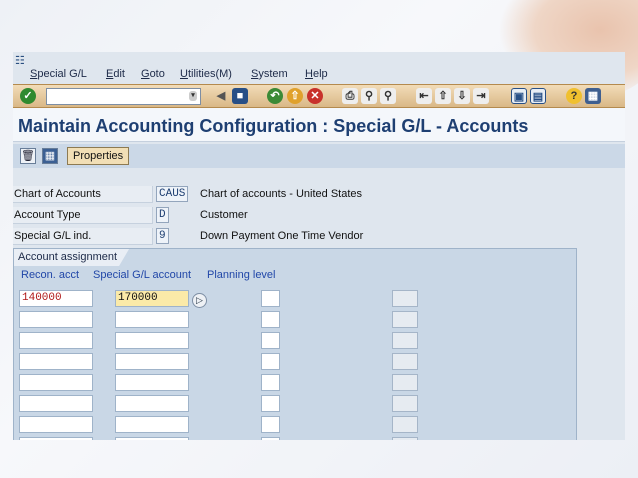 The image size is (638, 478). Describe the element at coordinates (221, 96) in the screenshot. I see `back-arrow-icon: ◀` at that location.